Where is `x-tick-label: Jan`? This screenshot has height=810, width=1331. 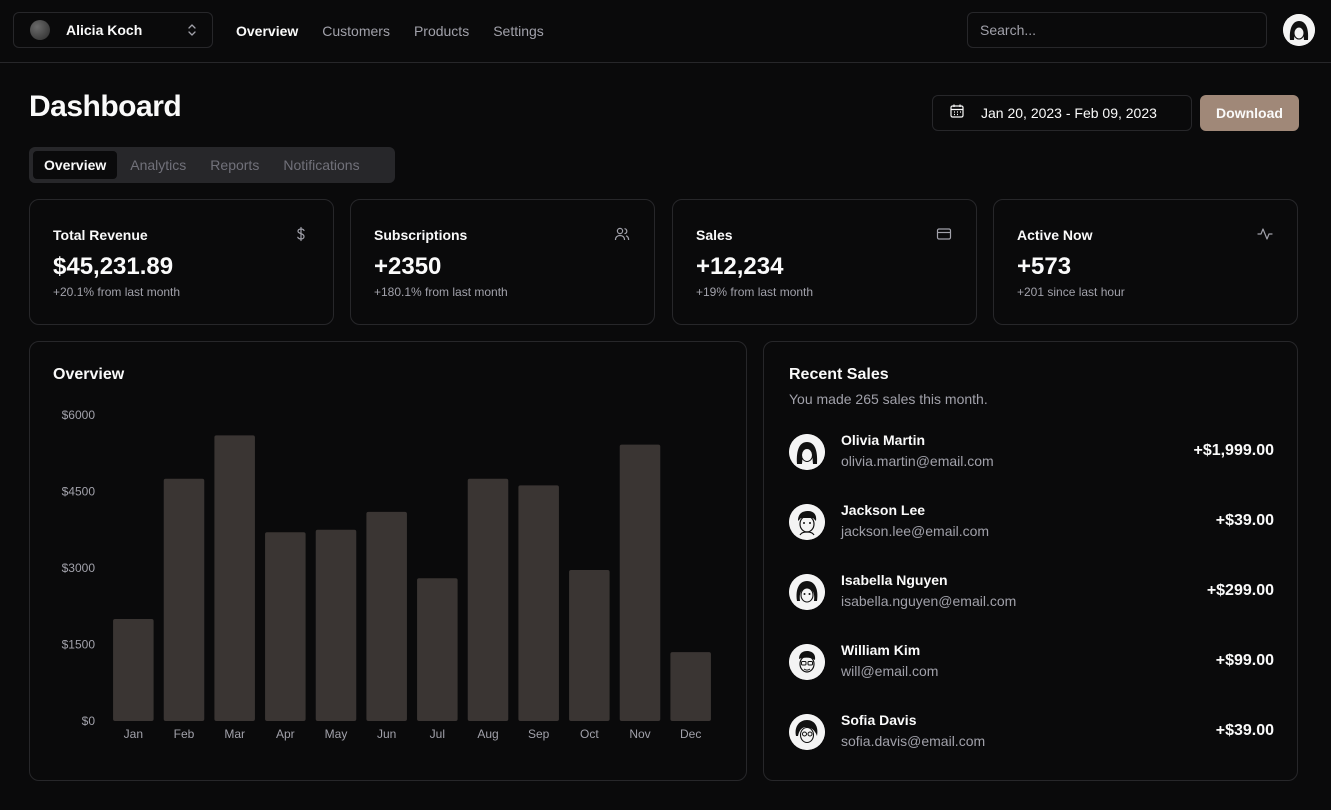
x-tick-label: Jan is located at coordinates (133, 734).